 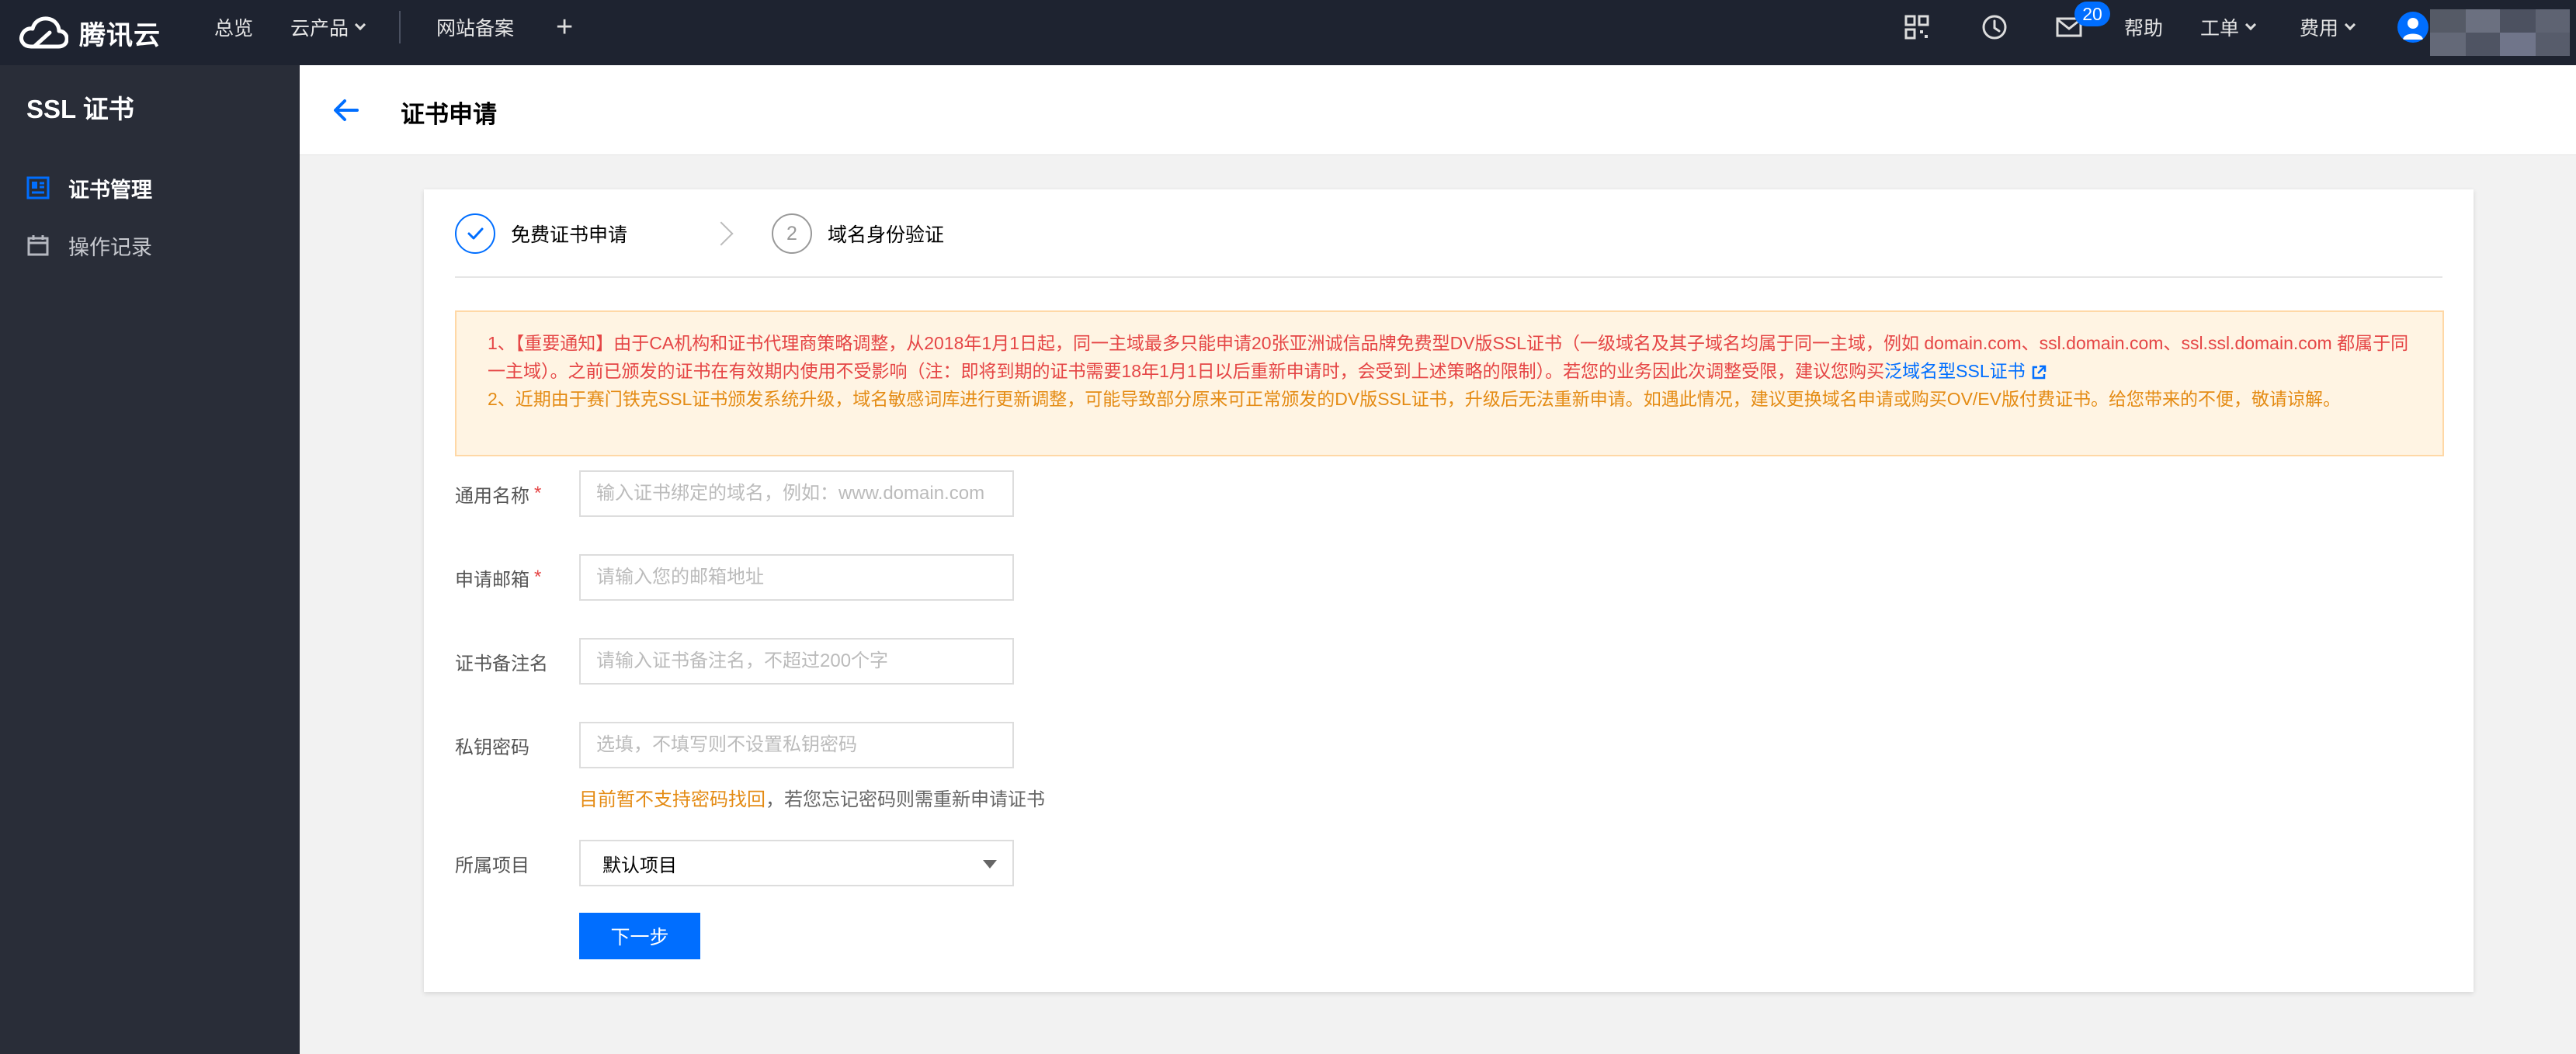 I want to click on add-shortcut-icon: +, so click(x=564, y=27).